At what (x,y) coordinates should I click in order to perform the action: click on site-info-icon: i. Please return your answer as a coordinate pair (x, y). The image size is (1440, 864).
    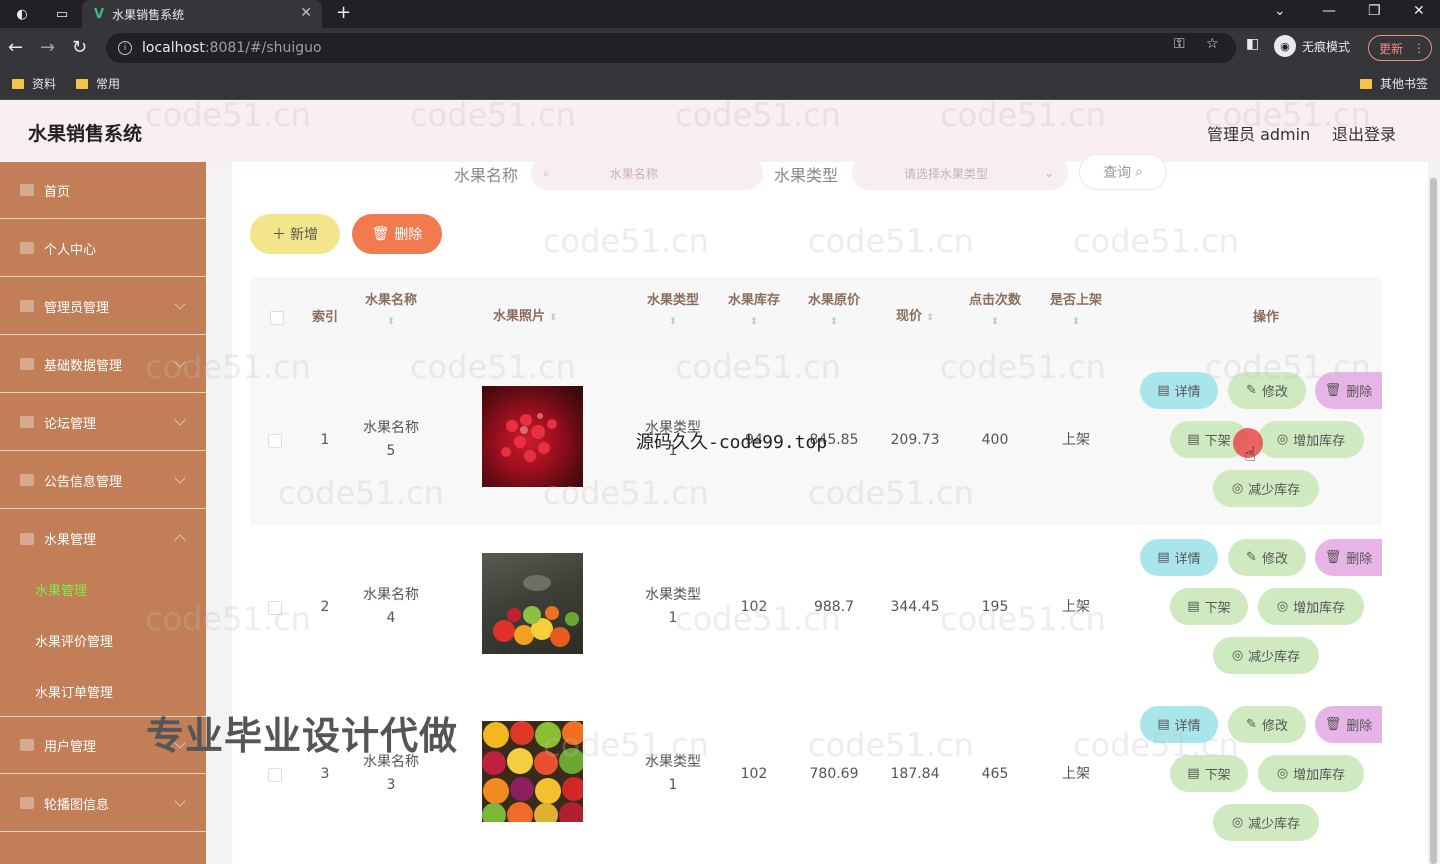
    Looking at the image, I should click on (125, 48).